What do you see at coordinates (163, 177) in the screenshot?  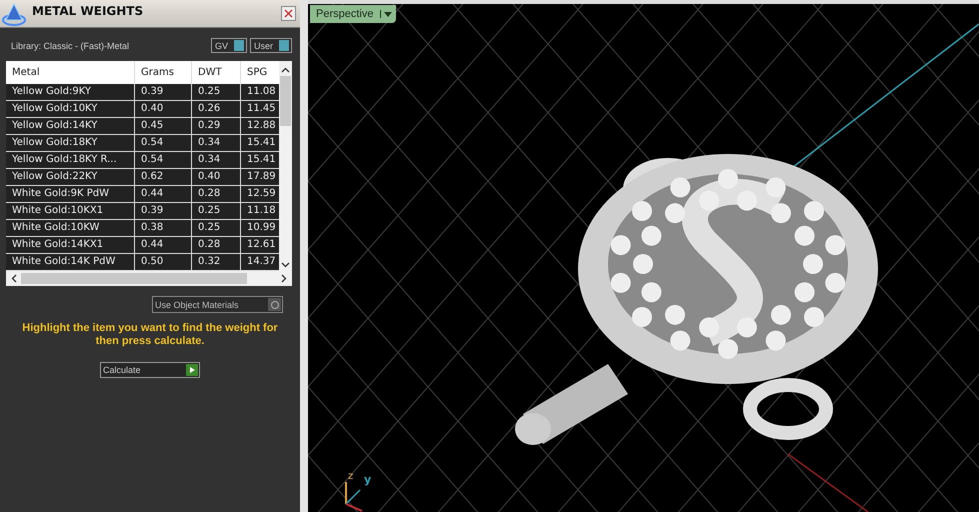 I see `table-cell: 0.62` at bounding box center [163, 177].